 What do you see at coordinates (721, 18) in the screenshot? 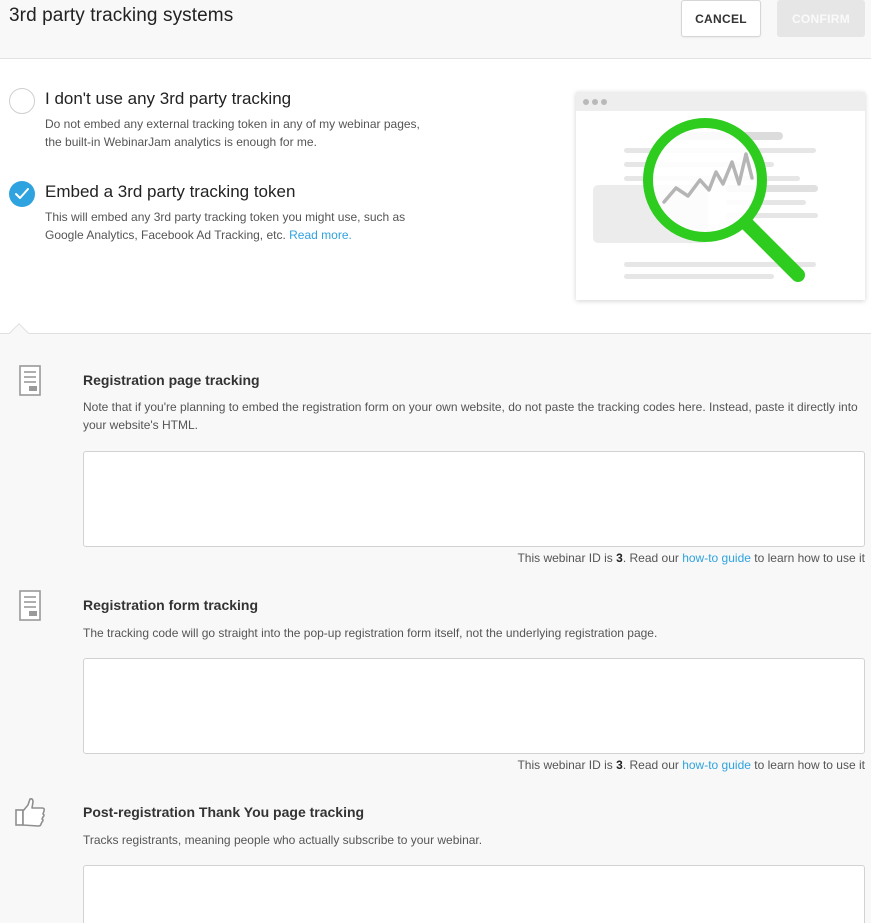
I see `cancel-button: CANCEL` at bounding box center [721, 18].